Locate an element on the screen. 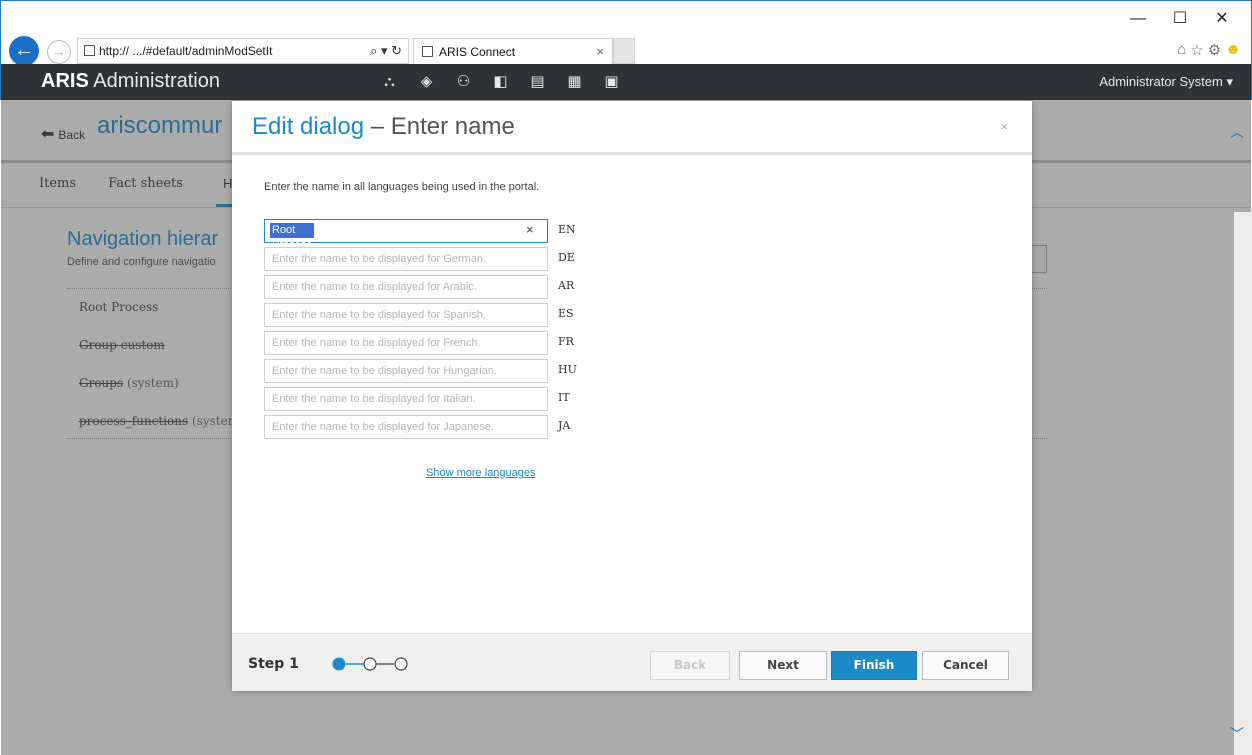  brand-name: ARIS is located at coordinates (65, 81).